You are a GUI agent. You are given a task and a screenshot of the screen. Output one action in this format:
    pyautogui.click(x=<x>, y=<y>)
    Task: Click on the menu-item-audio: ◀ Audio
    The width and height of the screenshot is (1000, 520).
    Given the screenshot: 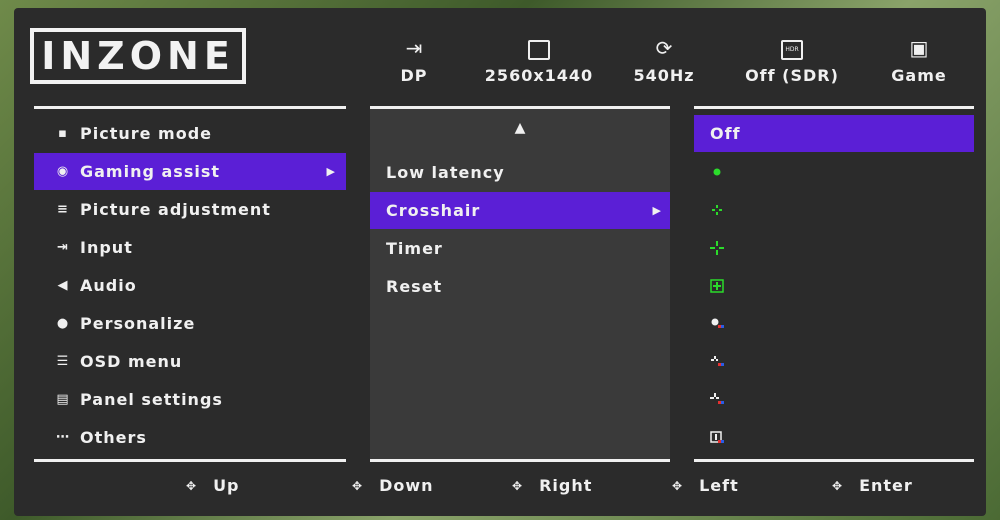 What is the action you would take?
    pyautogui.click(x=190, y=285)
    